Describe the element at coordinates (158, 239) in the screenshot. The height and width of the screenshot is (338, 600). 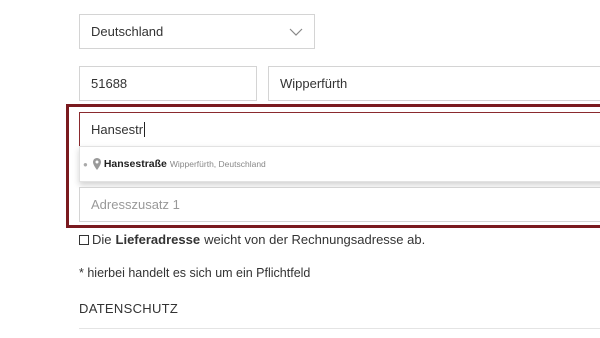
I see `delivery-label-bold: Lieferadresse` at that location.